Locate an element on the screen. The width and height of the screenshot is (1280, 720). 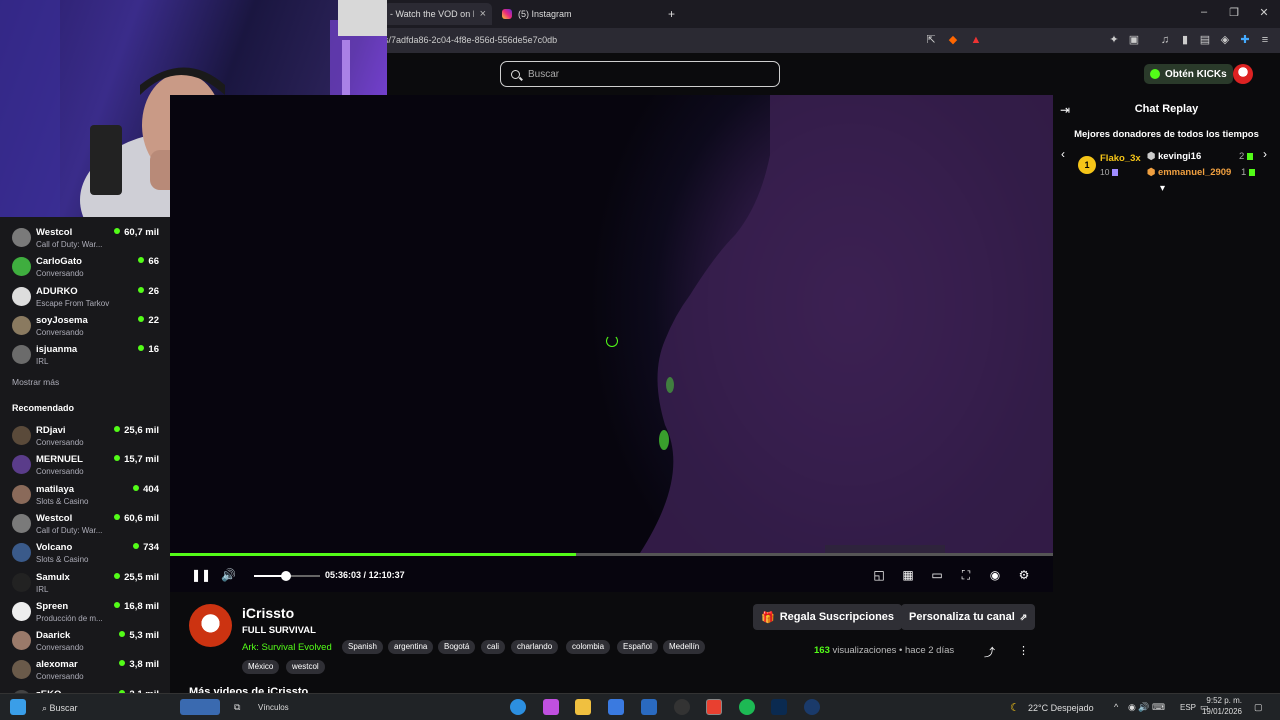
settings-gear-icon: ⚙ is located at coordinates (1024, 575).